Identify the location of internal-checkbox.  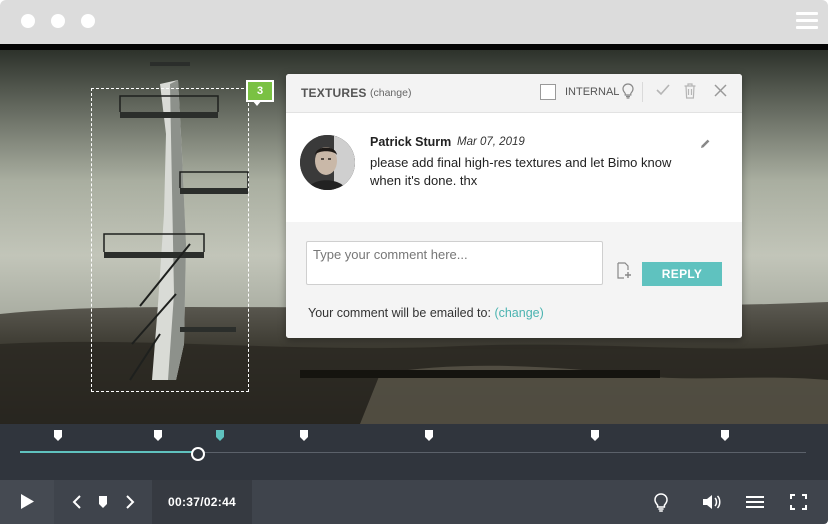
(548, 92).